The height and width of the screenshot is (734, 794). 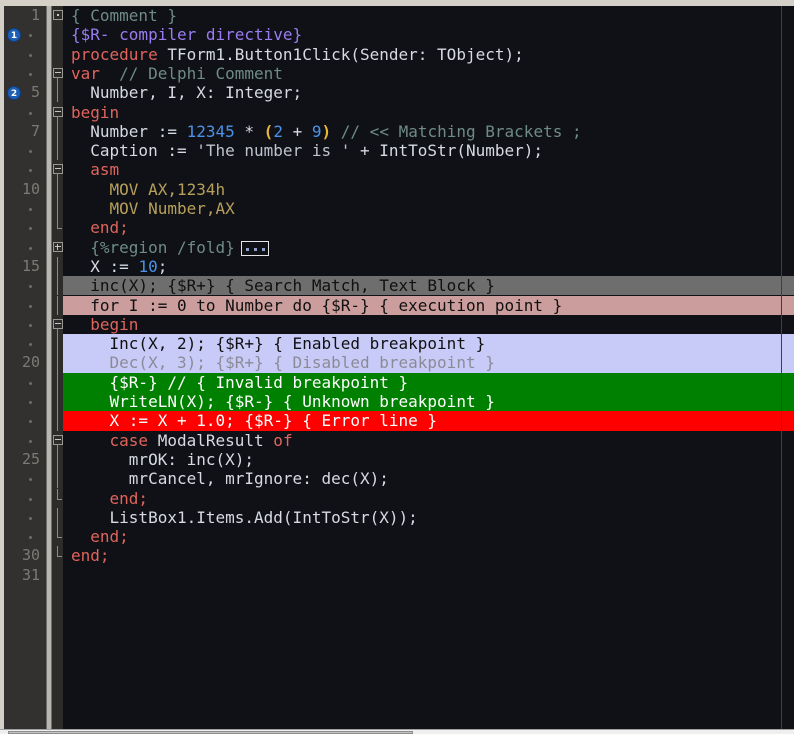 What do you see at coordinates (428, 363) in the screenshot?
I see `code-line: Dec(X, 3); {$R+} { Disabled breakpoint }` at bounding box center [428, 363].